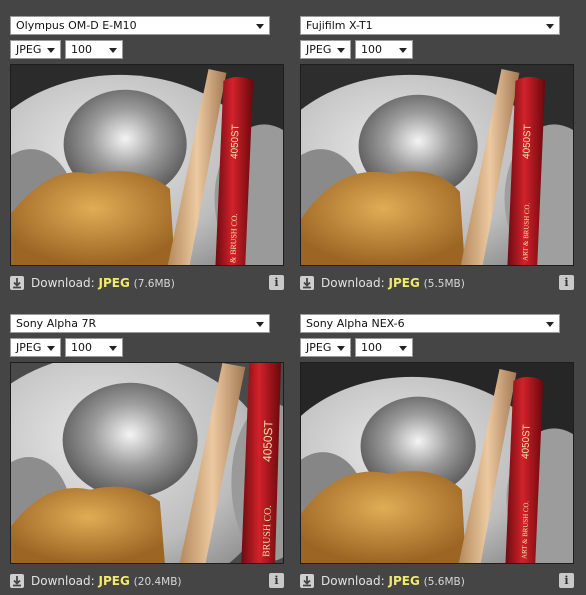  I want to click on download-row: Download: JPEG (20.4MB) i, so click(147, 581).